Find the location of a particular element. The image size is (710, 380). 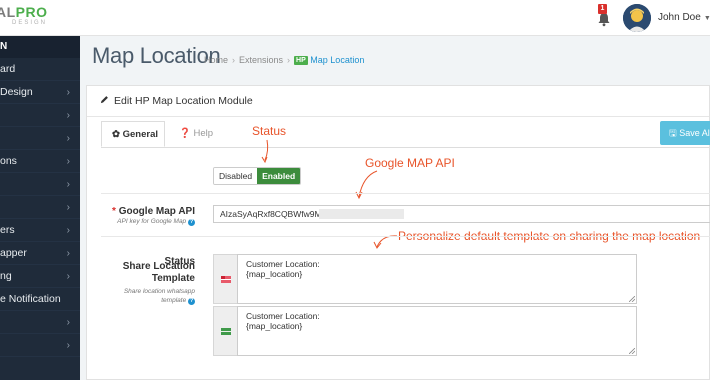

google-map-api-value: AIzaSyAqRxf8CQBWfw9MR is located at coordinates (274, 214).